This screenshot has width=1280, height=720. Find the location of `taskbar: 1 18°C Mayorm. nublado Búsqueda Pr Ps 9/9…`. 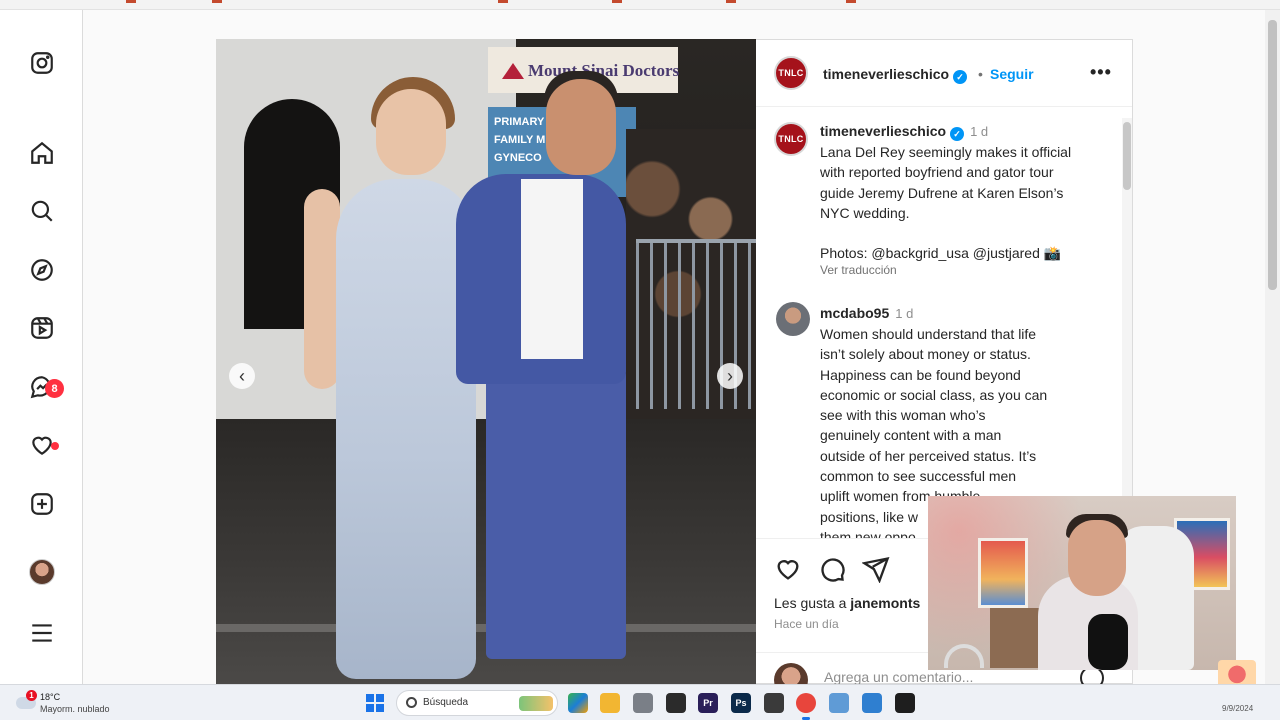

taskbar: 1 18°C Mayorm. nublado Búsqueda Pr Ps 9/9… is located at coordinates (640, 702).